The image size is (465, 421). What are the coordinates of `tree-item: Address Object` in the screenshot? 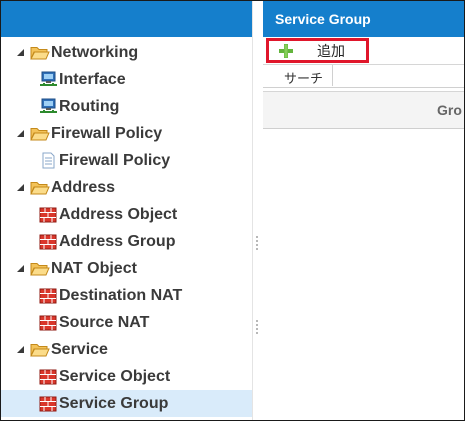 It's located at (126, 214).